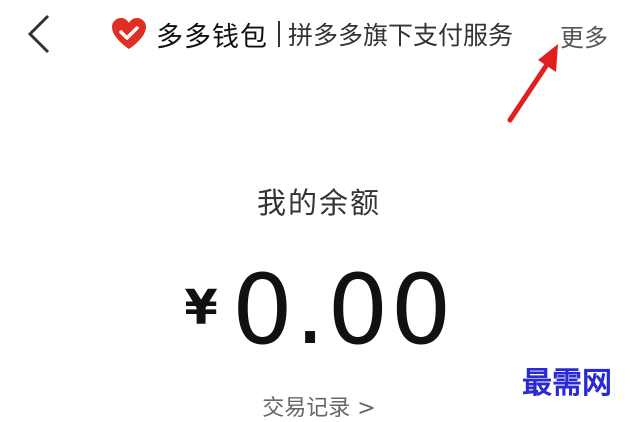  What do you see at coordinates (342, 310) in the screenshot?
I see `balance-amount: 0.00` at bounding box center [342, 310].